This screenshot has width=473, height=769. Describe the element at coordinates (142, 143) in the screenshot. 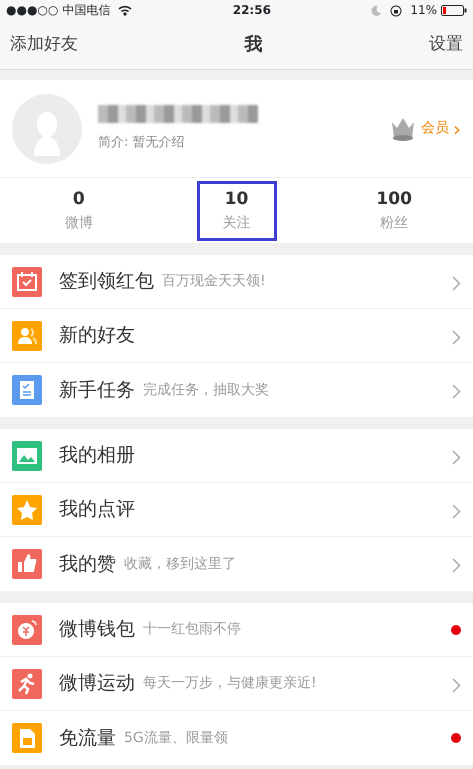

I see `profile-bio: 简介: 暂无介绍` at that location.